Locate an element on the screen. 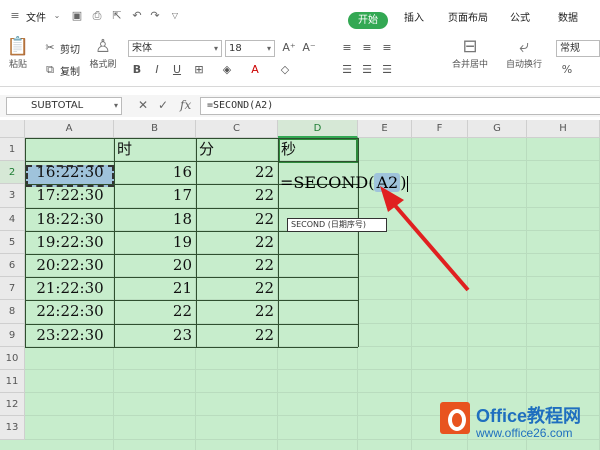 This screenshot has width=600, height=450. cell-b2: 16 is located at coordinates (155, 172).